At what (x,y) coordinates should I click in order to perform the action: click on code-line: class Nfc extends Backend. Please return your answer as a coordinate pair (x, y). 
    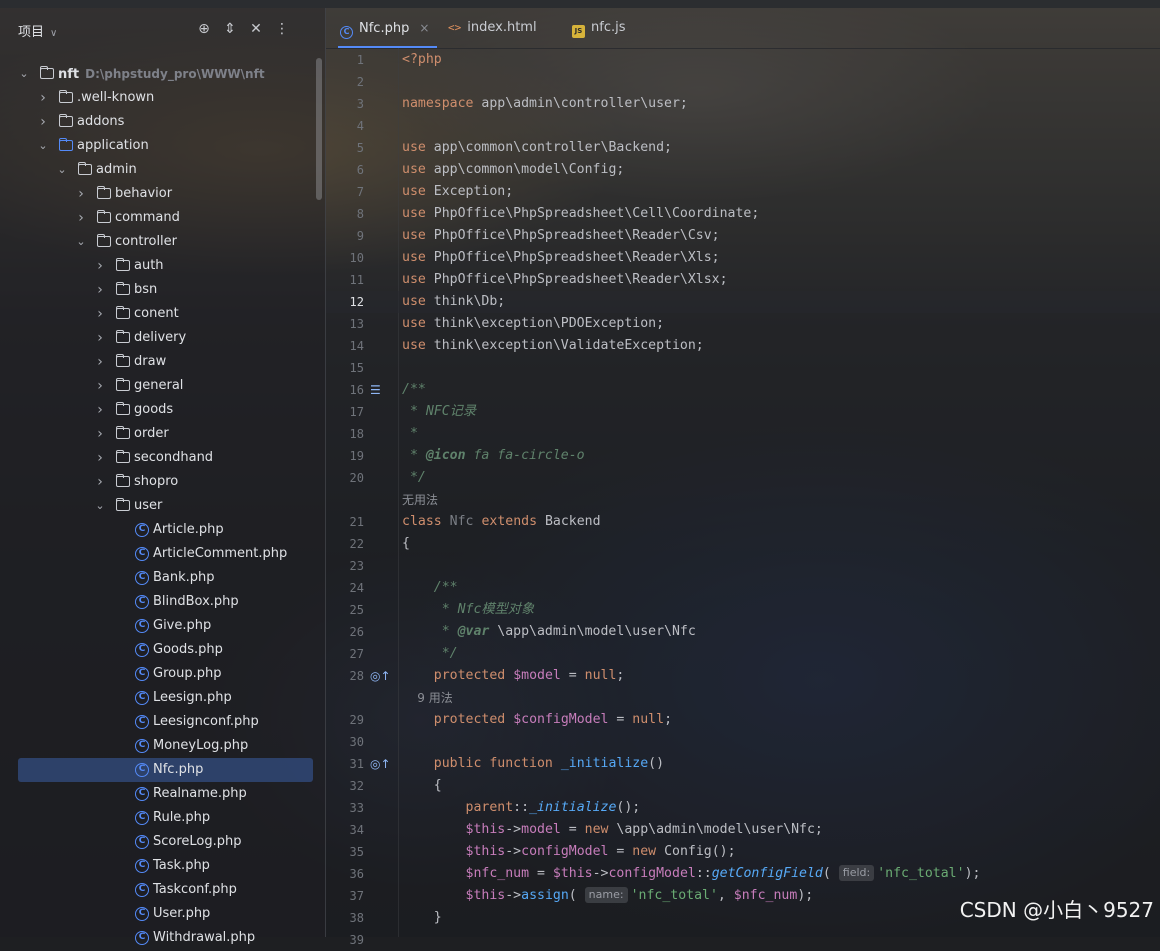
    Looking at the image, I should click on (501, 522).